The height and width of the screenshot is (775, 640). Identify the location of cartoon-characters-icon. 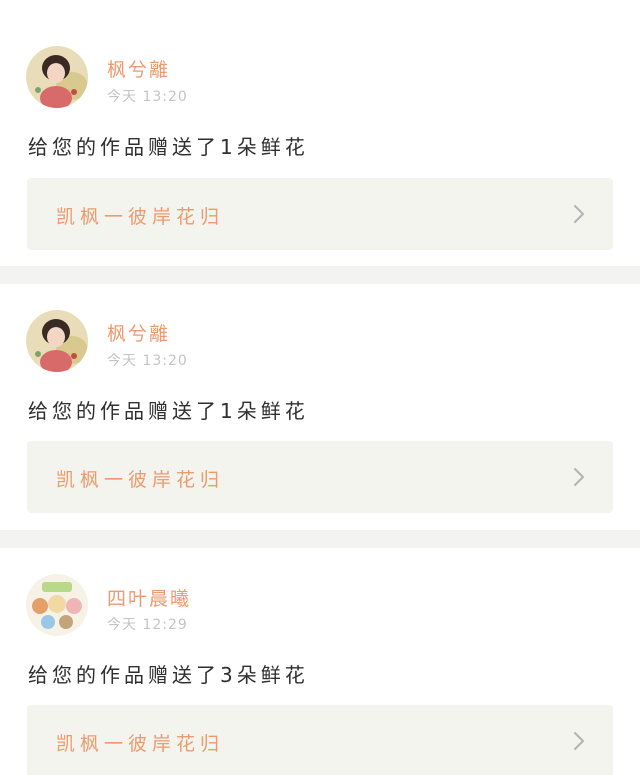
(57, 605).